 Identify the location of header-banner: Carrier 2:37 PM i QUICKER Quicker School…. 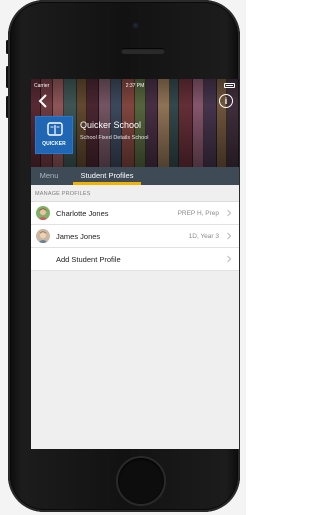
(135, 123).